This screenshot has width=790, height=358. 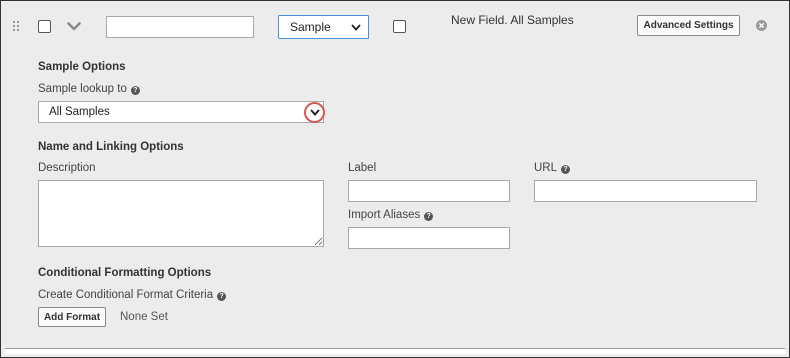 I want to click on sample-lookup-label-row: Sample lookup to?, so click(x=89, y=89).